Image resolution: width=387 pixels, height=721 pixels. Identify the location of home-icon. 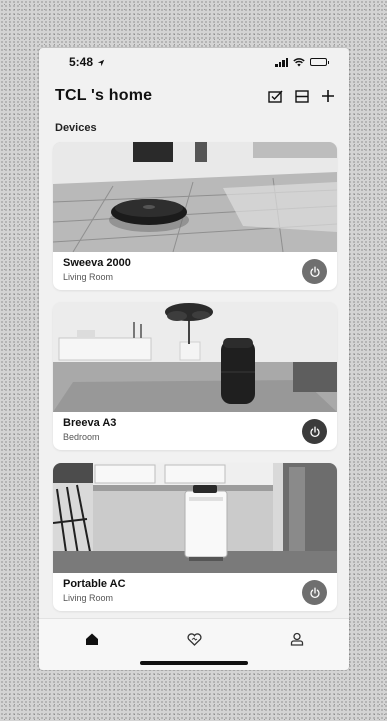
(92, 639).